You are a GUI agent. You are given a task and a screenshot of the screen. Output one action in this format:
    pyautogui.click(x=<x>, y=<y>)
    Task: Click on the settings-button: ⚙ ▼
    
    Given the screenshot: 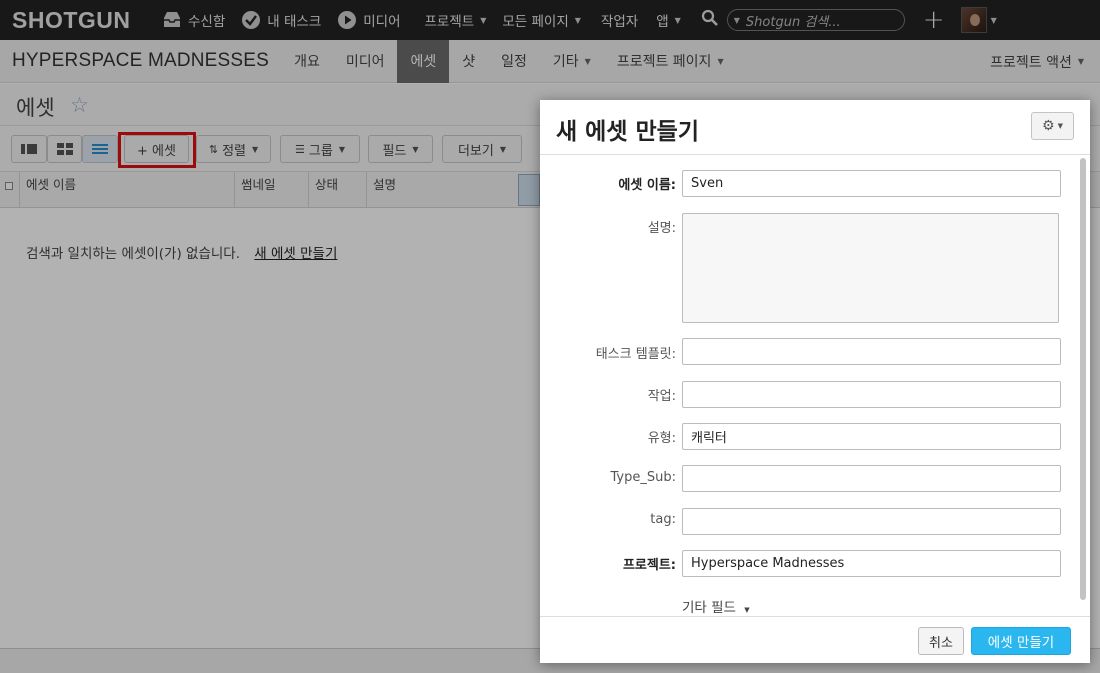 What is the action you would take?
    pyautogui.click(x=1052, y=126)
    